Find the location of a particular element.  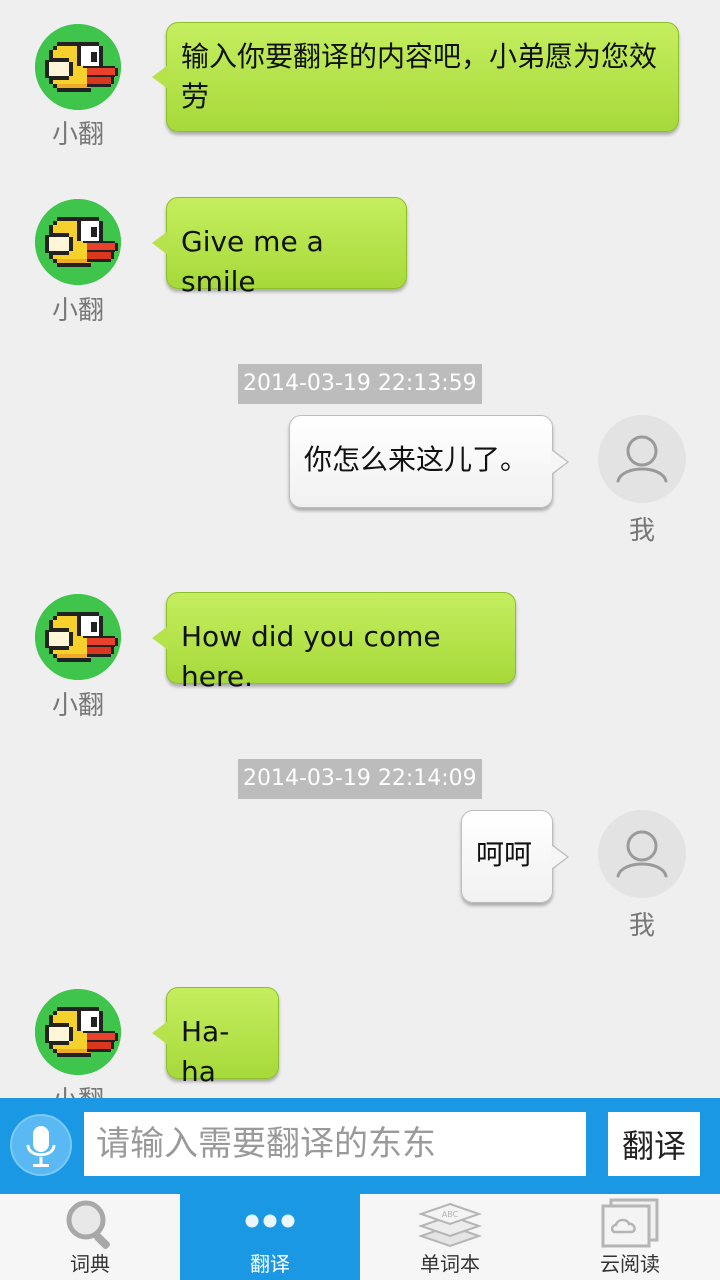

microphone-icon is located at coordinates (41, 1146).